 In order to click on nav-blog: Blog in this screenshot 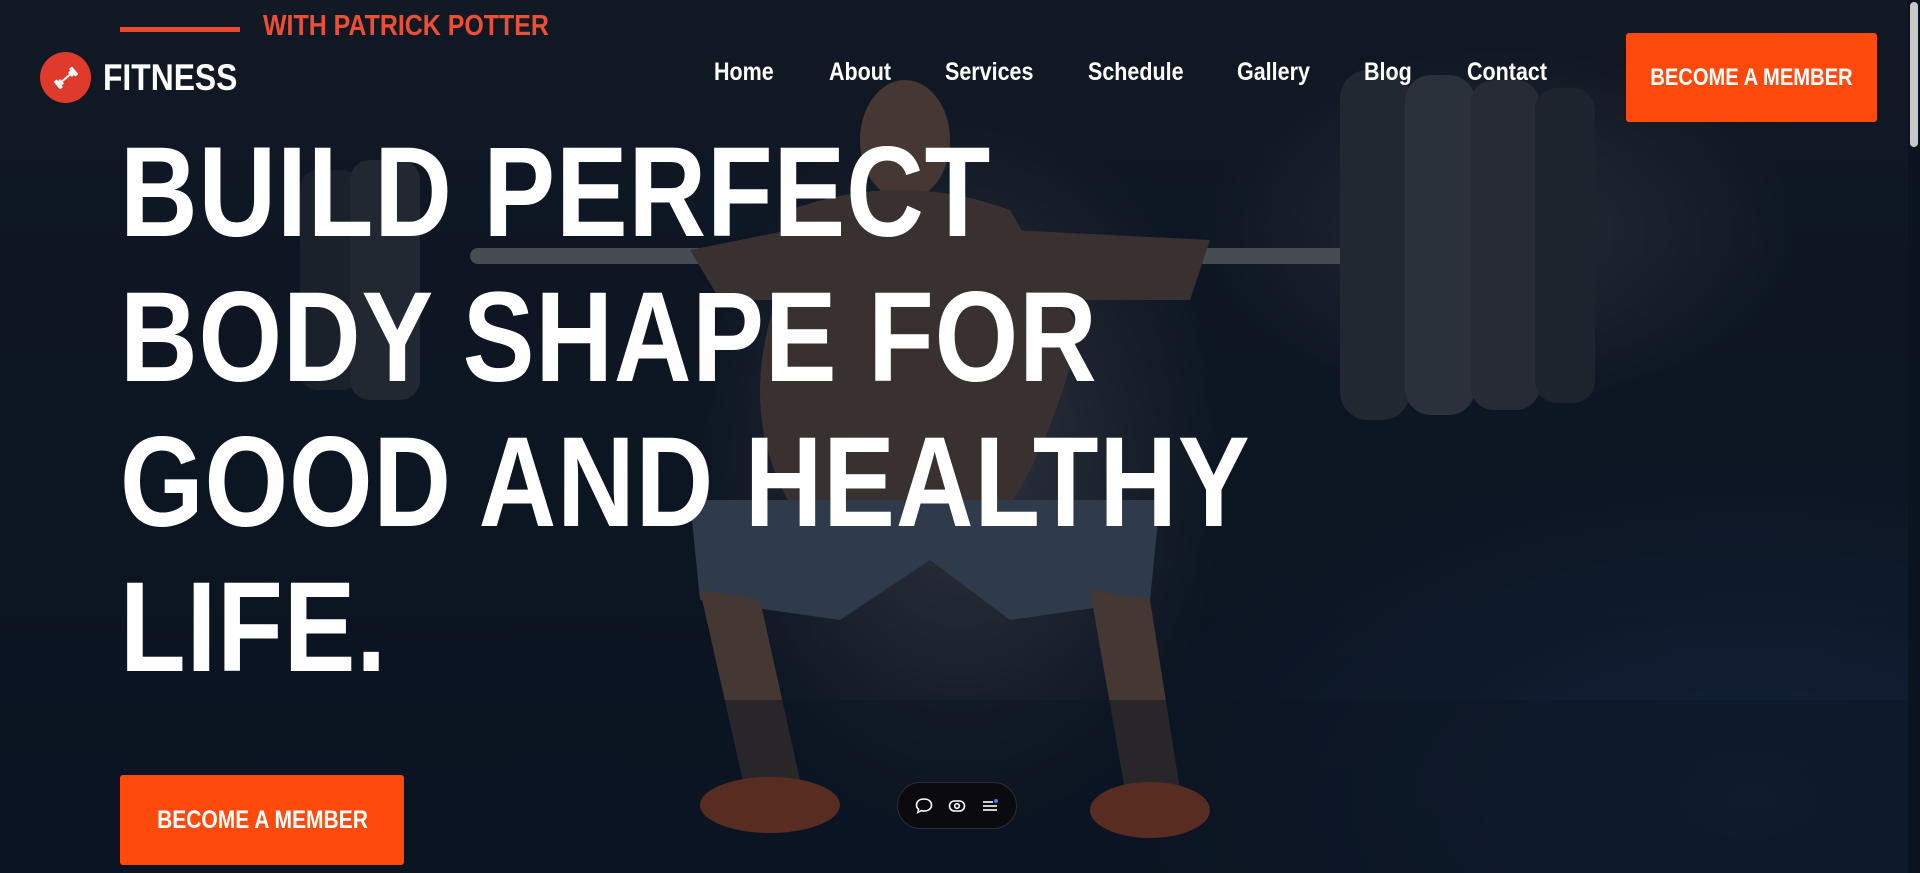, I will do `click(1388, 72)`.